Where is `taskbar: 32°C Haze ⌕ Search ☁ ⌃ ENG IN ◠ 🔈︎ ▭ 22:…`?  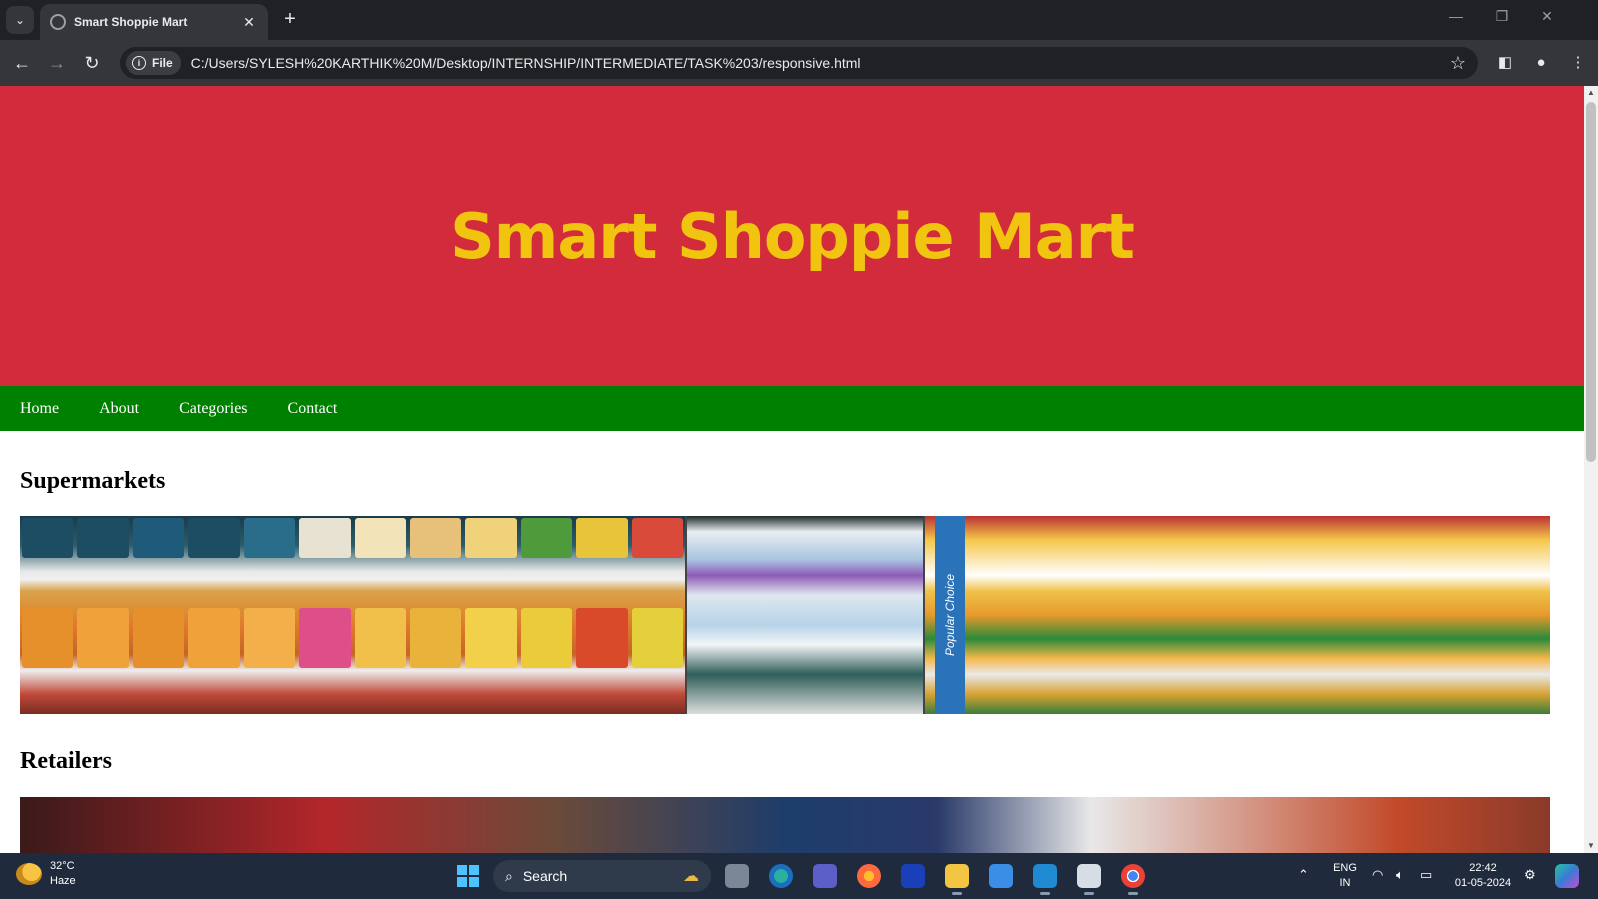 taskbar: 32°C Haze ⌕ Search ☁ ⌃ ENG IN ◠ 🔈︎ ▭ 22:… is located at coordinates (799, 876).